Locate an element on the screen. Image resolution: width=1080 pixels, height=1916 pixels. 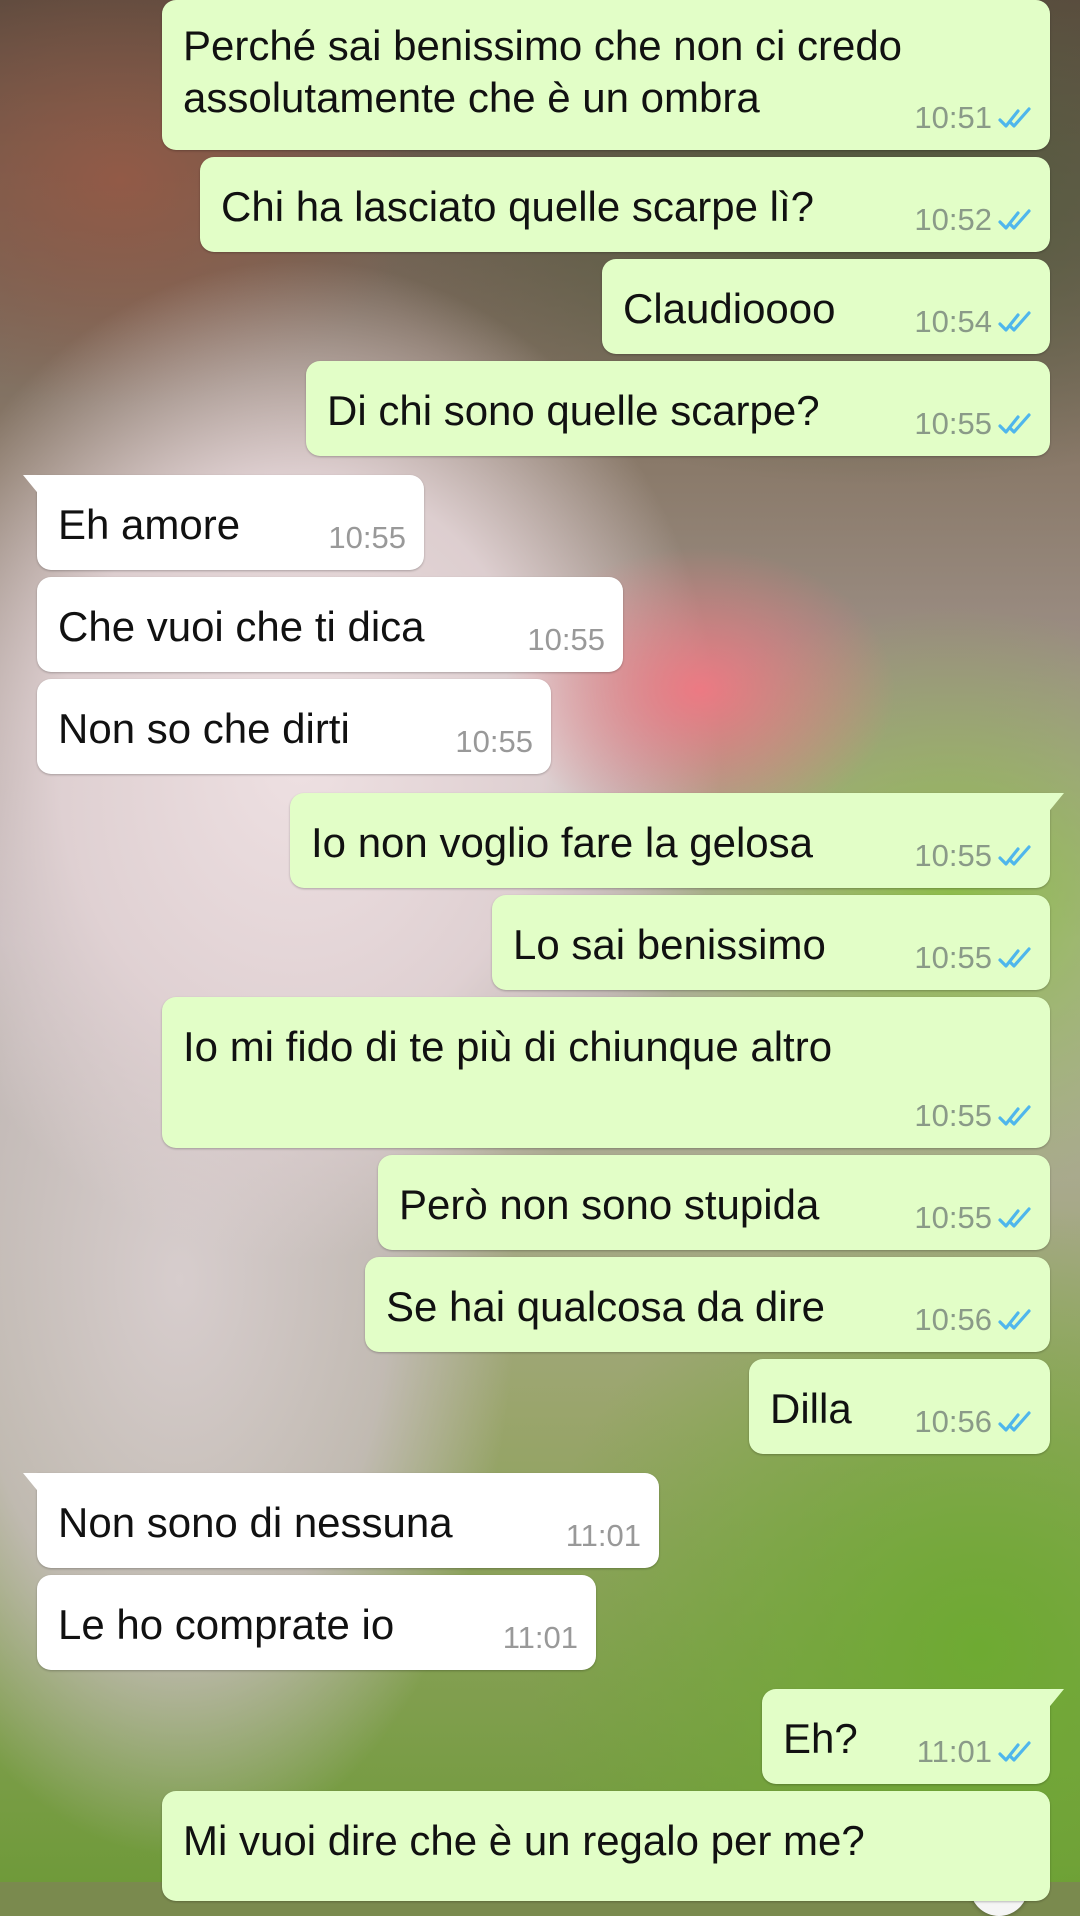
outgoing-message-bubble: Chi ha lasciato quelle scarpe lì? 10:52 is located at coordinates (625, 204).